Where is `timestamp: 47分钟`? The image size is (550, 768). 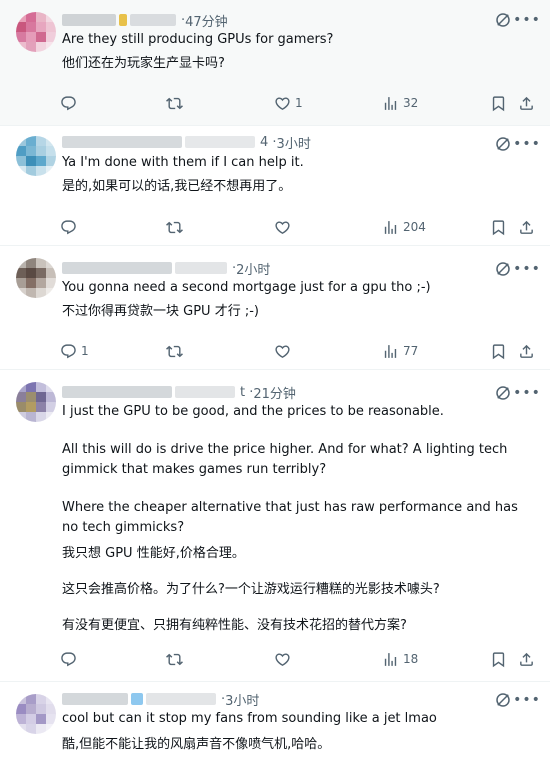 timestamp: 47分钟 is located at coordinates (206, 20).